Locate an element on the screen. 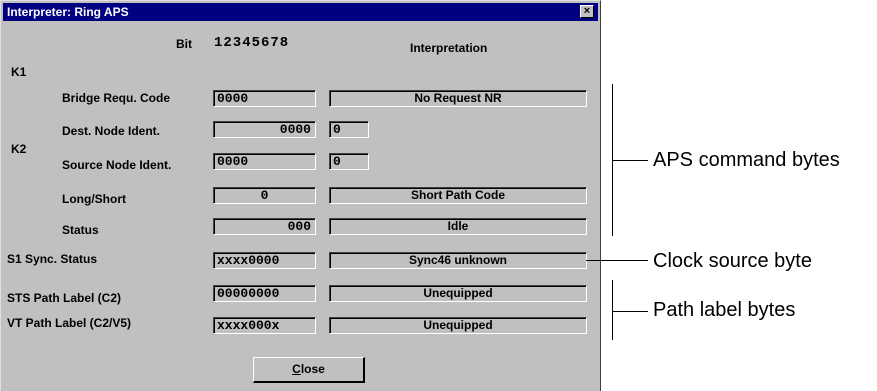  dest-node-label: Dest. Node Ident. is located at coordinates (111, 131).